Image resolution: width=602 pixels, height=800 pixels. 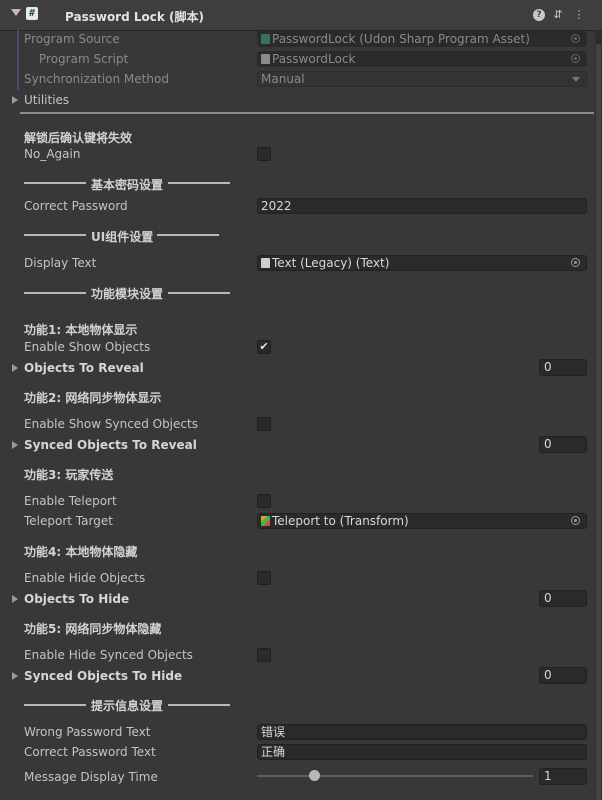 What do you see at coordinates (60, 263) in the screenshot?
I see `display-text-label: Display Text` at bounding box center [60, 263].